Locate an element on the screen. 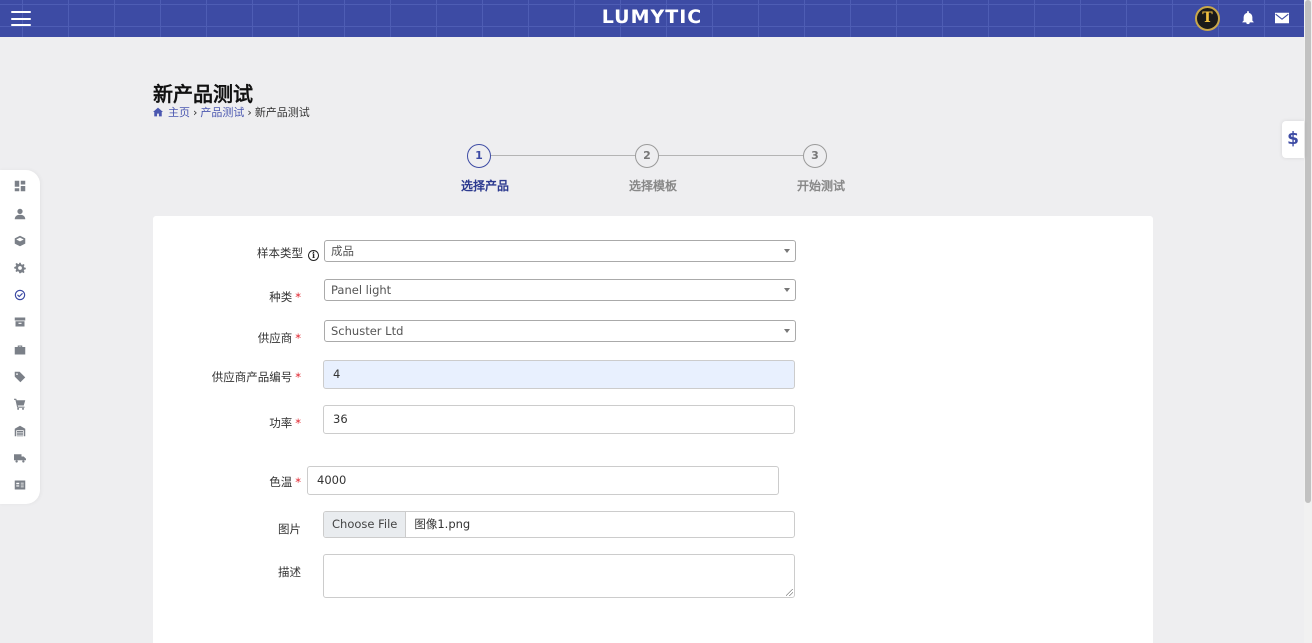  dollar-icon: $ is located at coordinates (1293, 139).